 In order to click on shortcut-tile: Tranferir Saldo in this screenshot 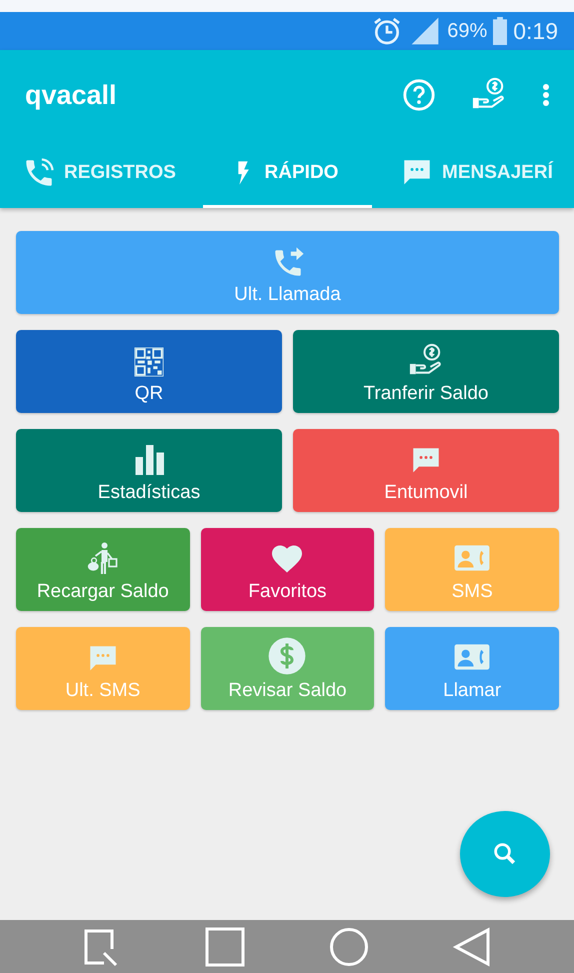, I will do `click(426, 371)`.